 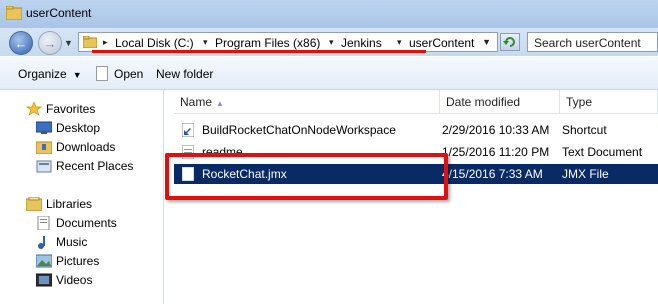 I want to click on file-date: 4/15/2016 7:33 AM, so click(x=492, y=174).